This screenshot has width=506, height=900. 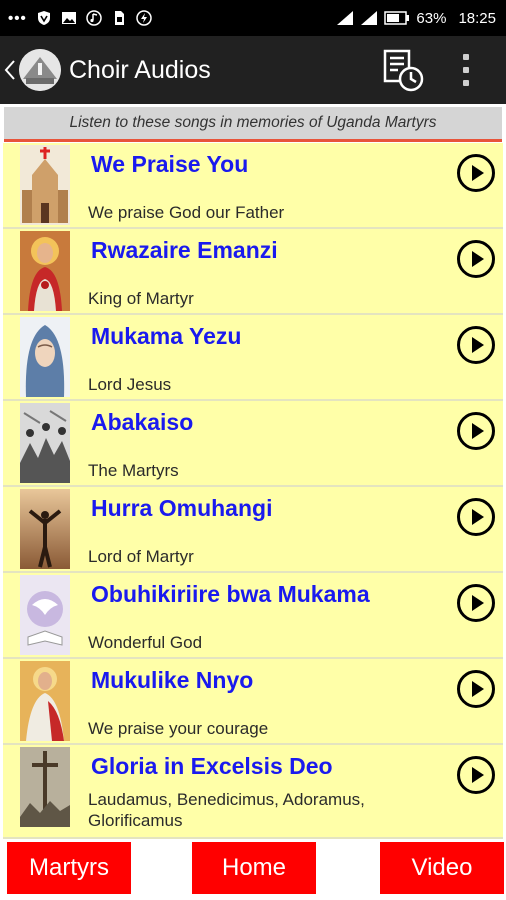 I want to click on church-image, so click(x=45, y=185).